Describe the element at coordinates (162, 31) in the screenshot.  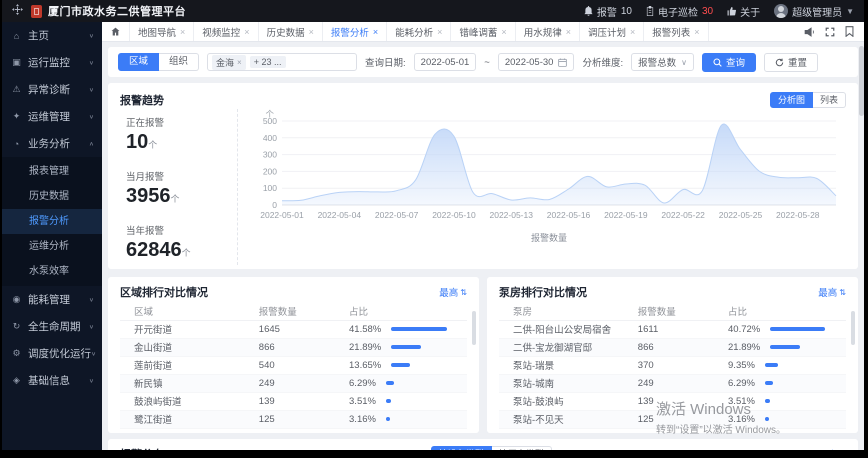
I see `tab-map-navigation: 地图导航 ×` at that location.